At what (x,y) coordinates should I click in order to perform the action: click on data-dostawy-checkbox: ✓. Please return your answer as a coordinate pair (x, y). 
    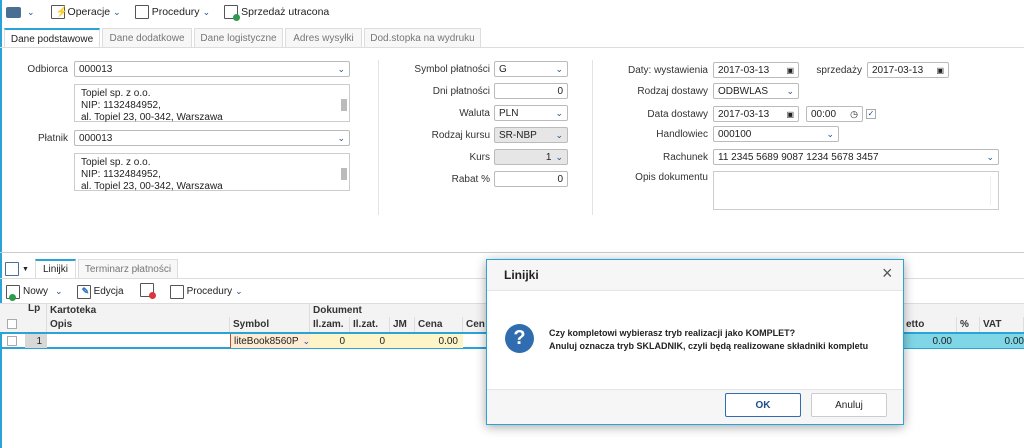
    Looking at the image, I should click on (871, 114).